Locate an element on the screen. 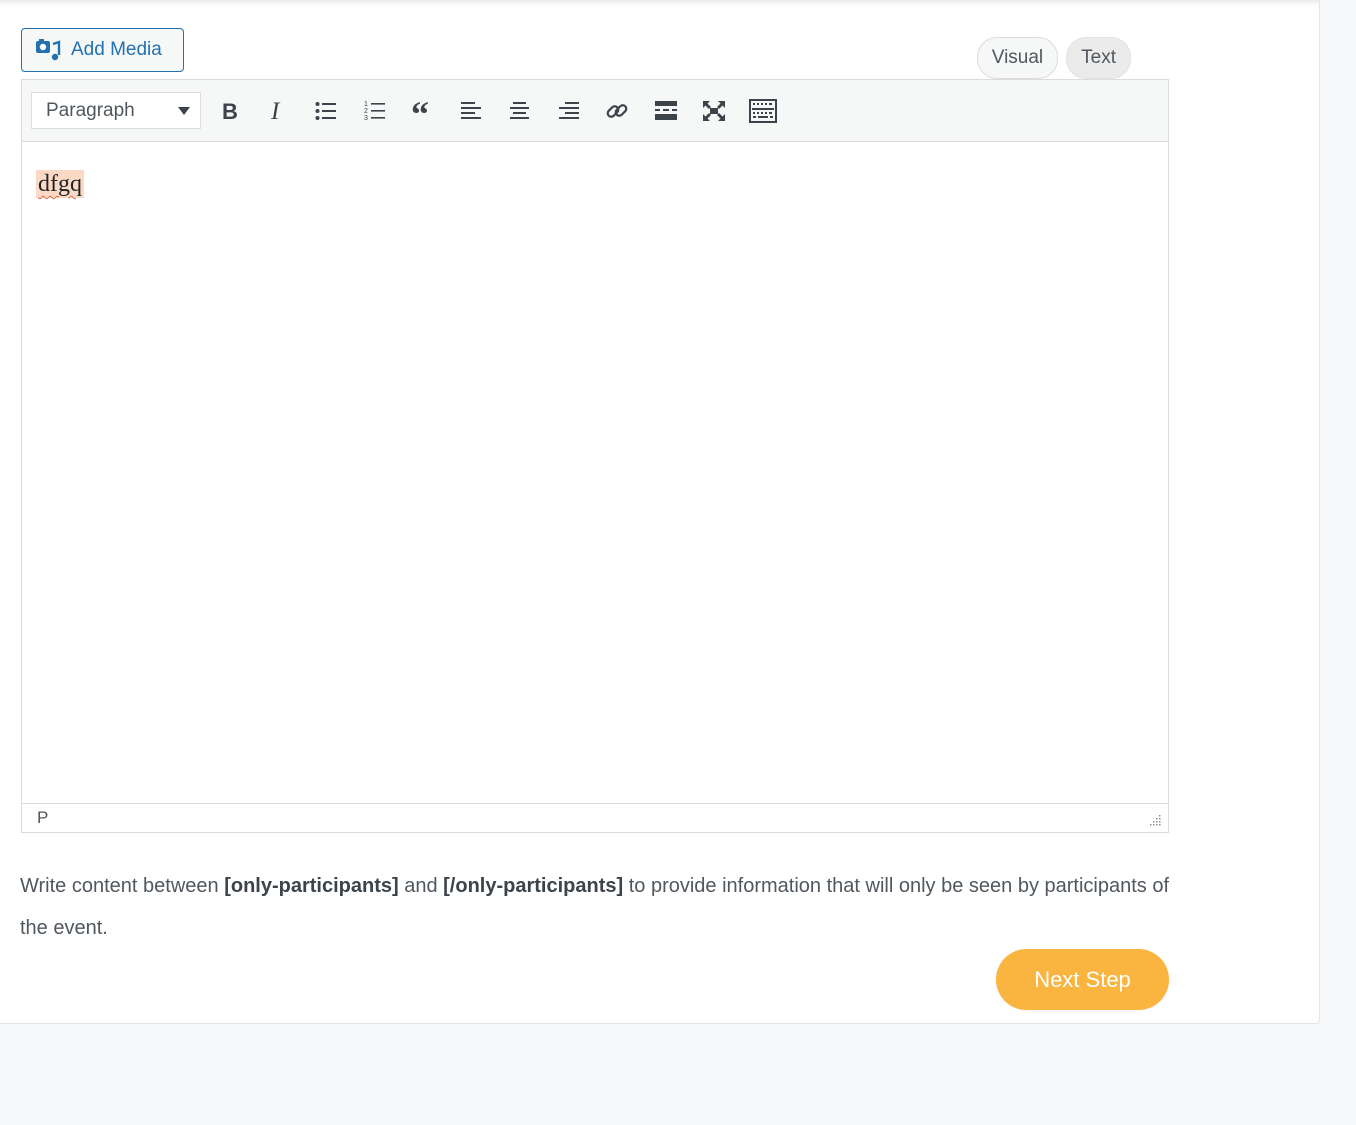 The width and height of the screenshot is (1356, 1125). blockquote-button: “ is located at coordinates (423, 111).